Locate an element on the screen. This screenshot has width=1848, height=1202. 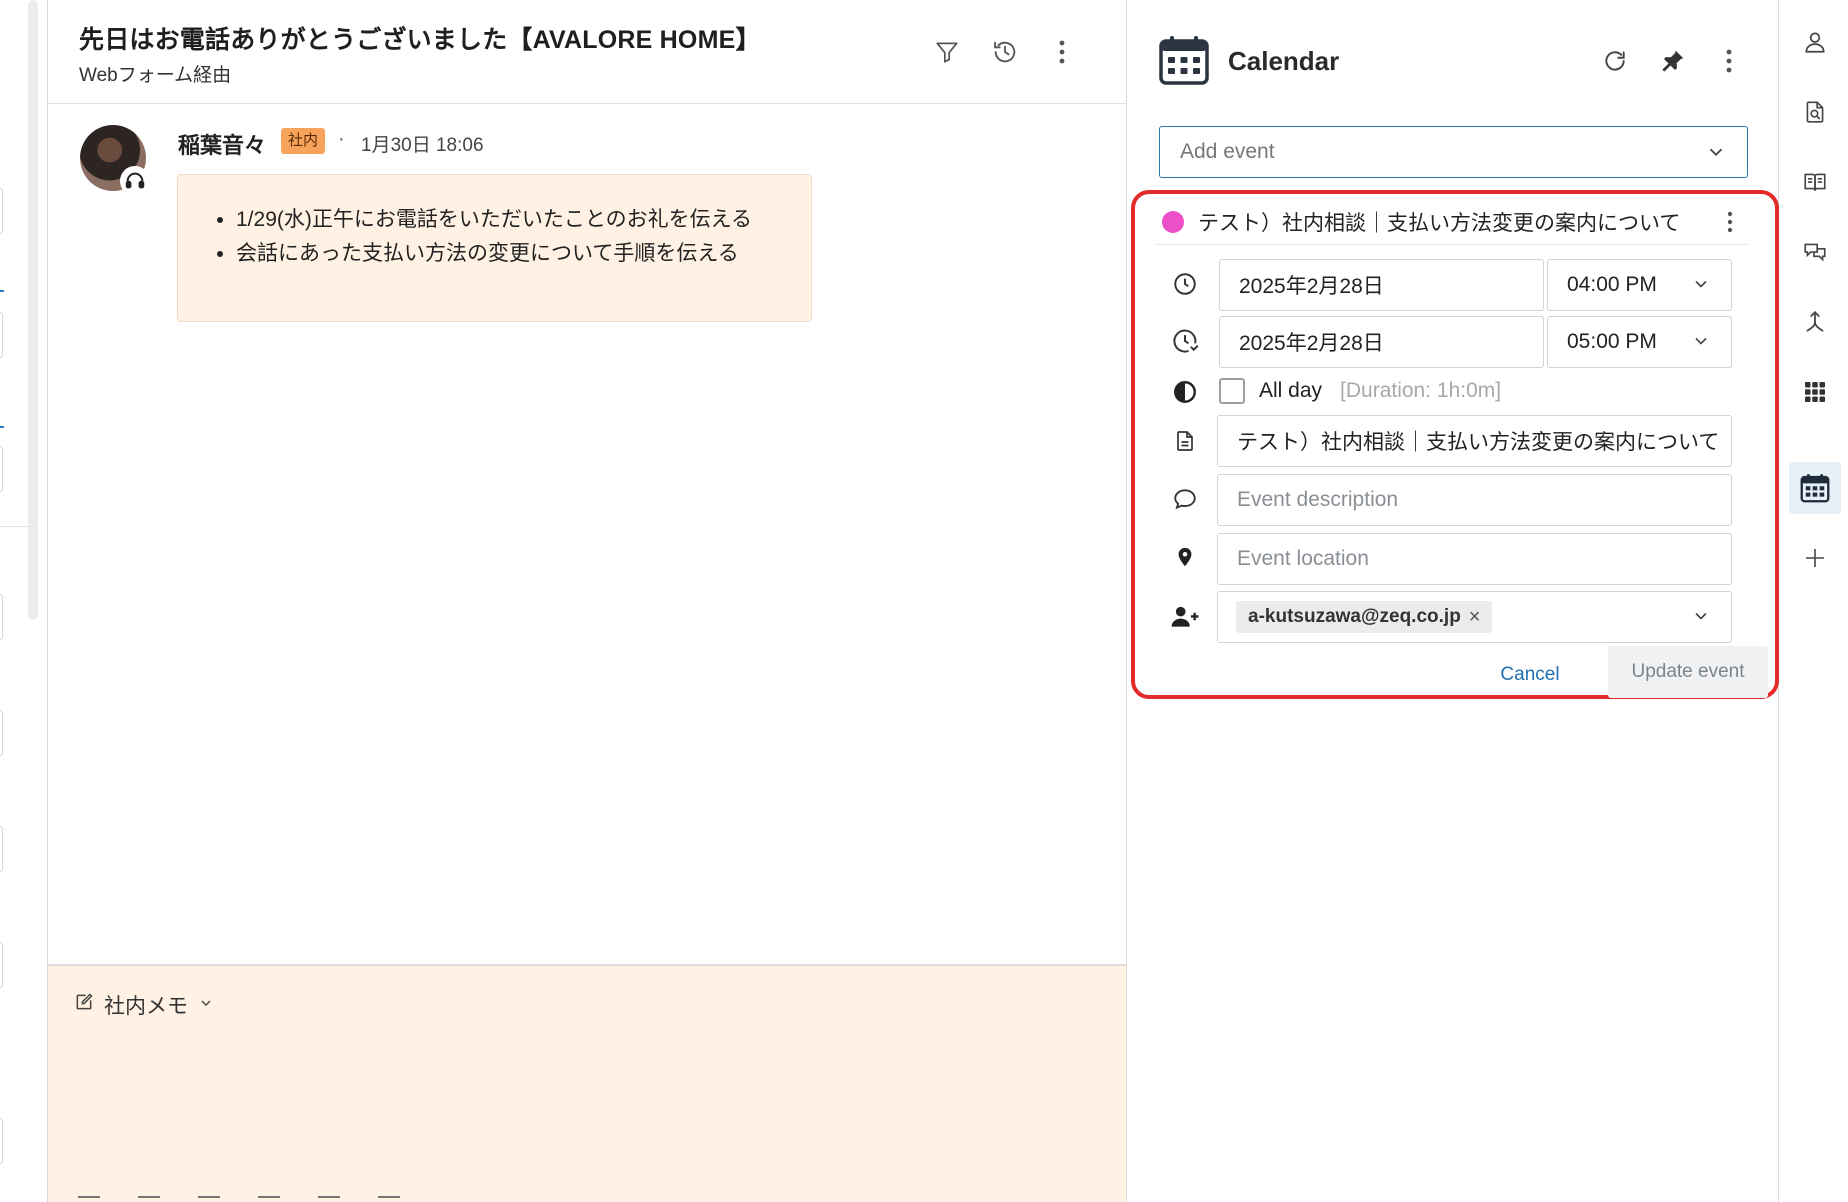
all-day-label: All day is located at coordinates (1291, 390).